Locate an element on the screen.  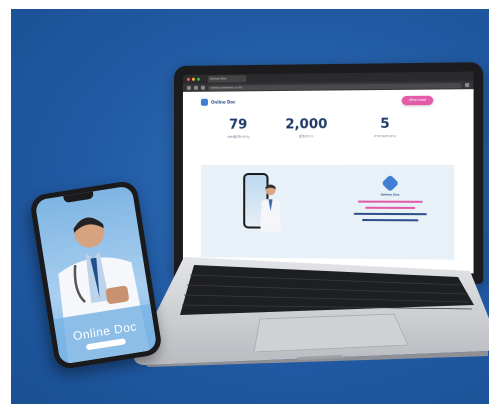
site-logo: Online Doc is located at coordinates (218, 101).